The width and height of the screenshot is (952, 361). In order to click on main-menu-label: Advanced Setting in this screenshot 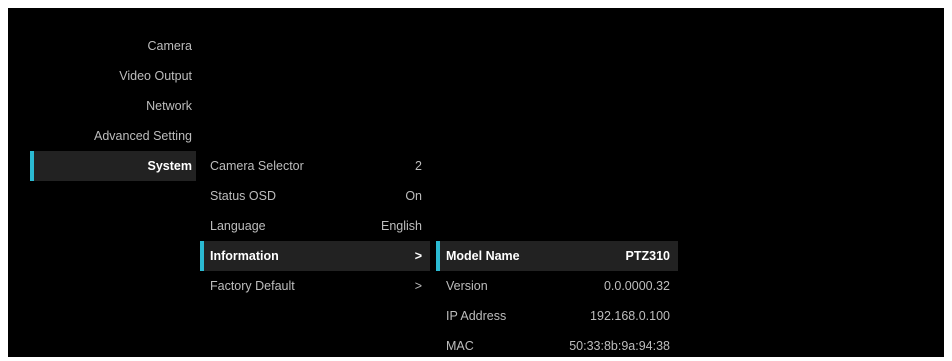, I will do `click(143, 136)`.